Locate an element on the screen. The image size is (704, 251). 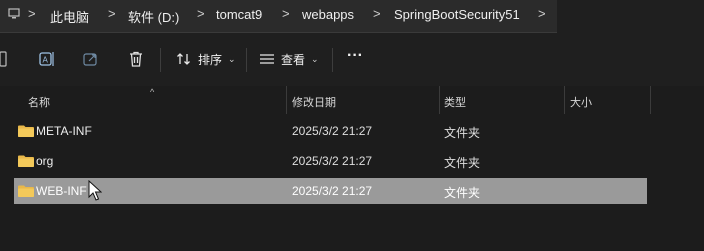
column-header-name: 名称 is located at coordinates (39, 102).